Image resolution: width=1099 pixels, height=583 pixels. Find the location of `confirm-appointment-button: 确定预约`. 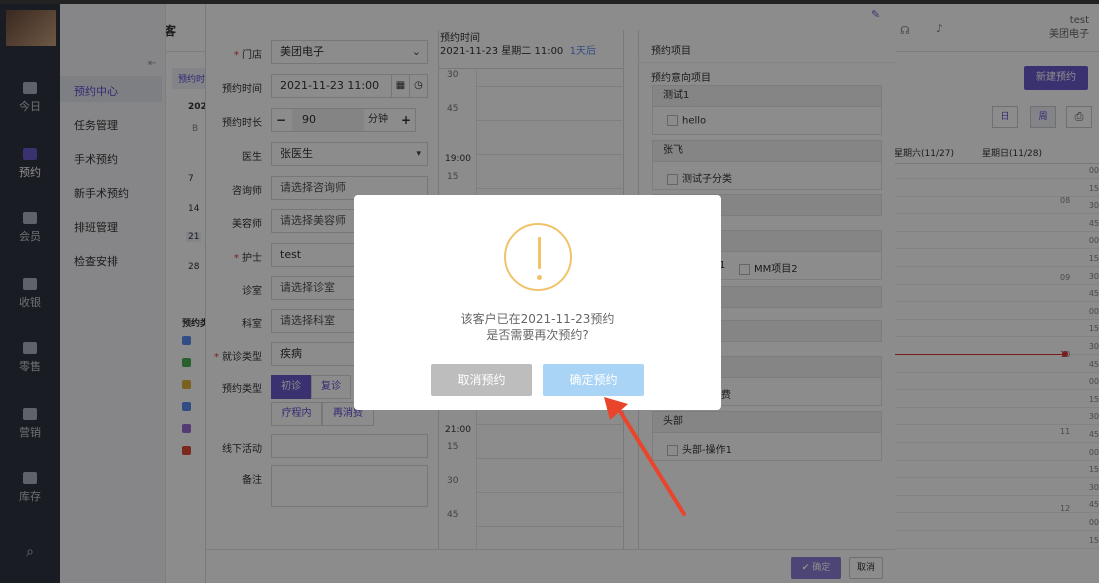

confirm-appointment-button: 确定预约 is located at coordinates (593, 380).